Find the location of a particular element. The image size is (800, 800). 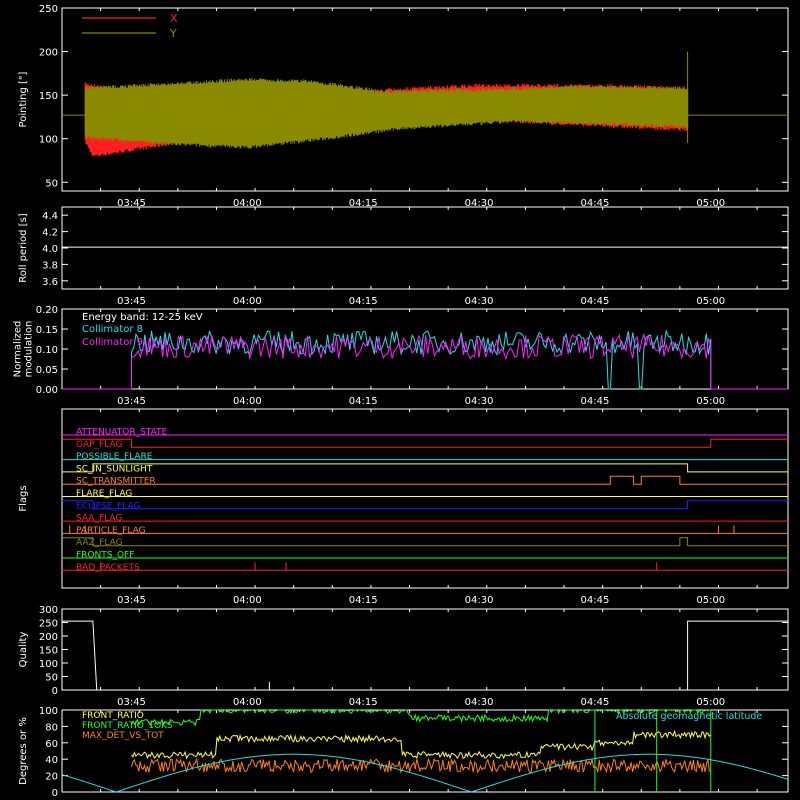

roll-xtick-label: 04:30 is located at coordinates (479, 301).